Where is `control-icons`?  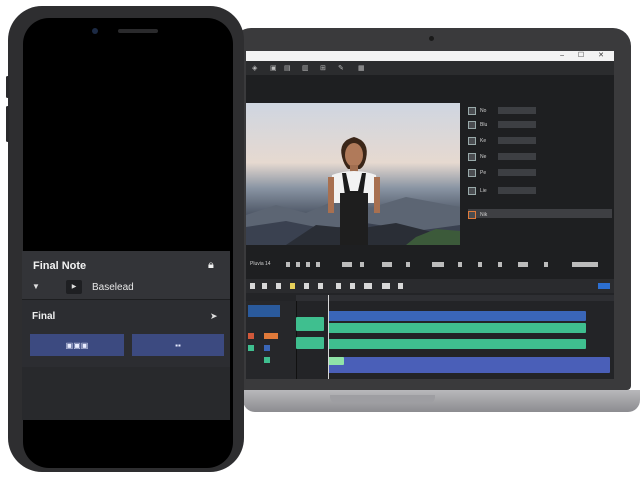 control-icons is located at coordinates (447, 265).